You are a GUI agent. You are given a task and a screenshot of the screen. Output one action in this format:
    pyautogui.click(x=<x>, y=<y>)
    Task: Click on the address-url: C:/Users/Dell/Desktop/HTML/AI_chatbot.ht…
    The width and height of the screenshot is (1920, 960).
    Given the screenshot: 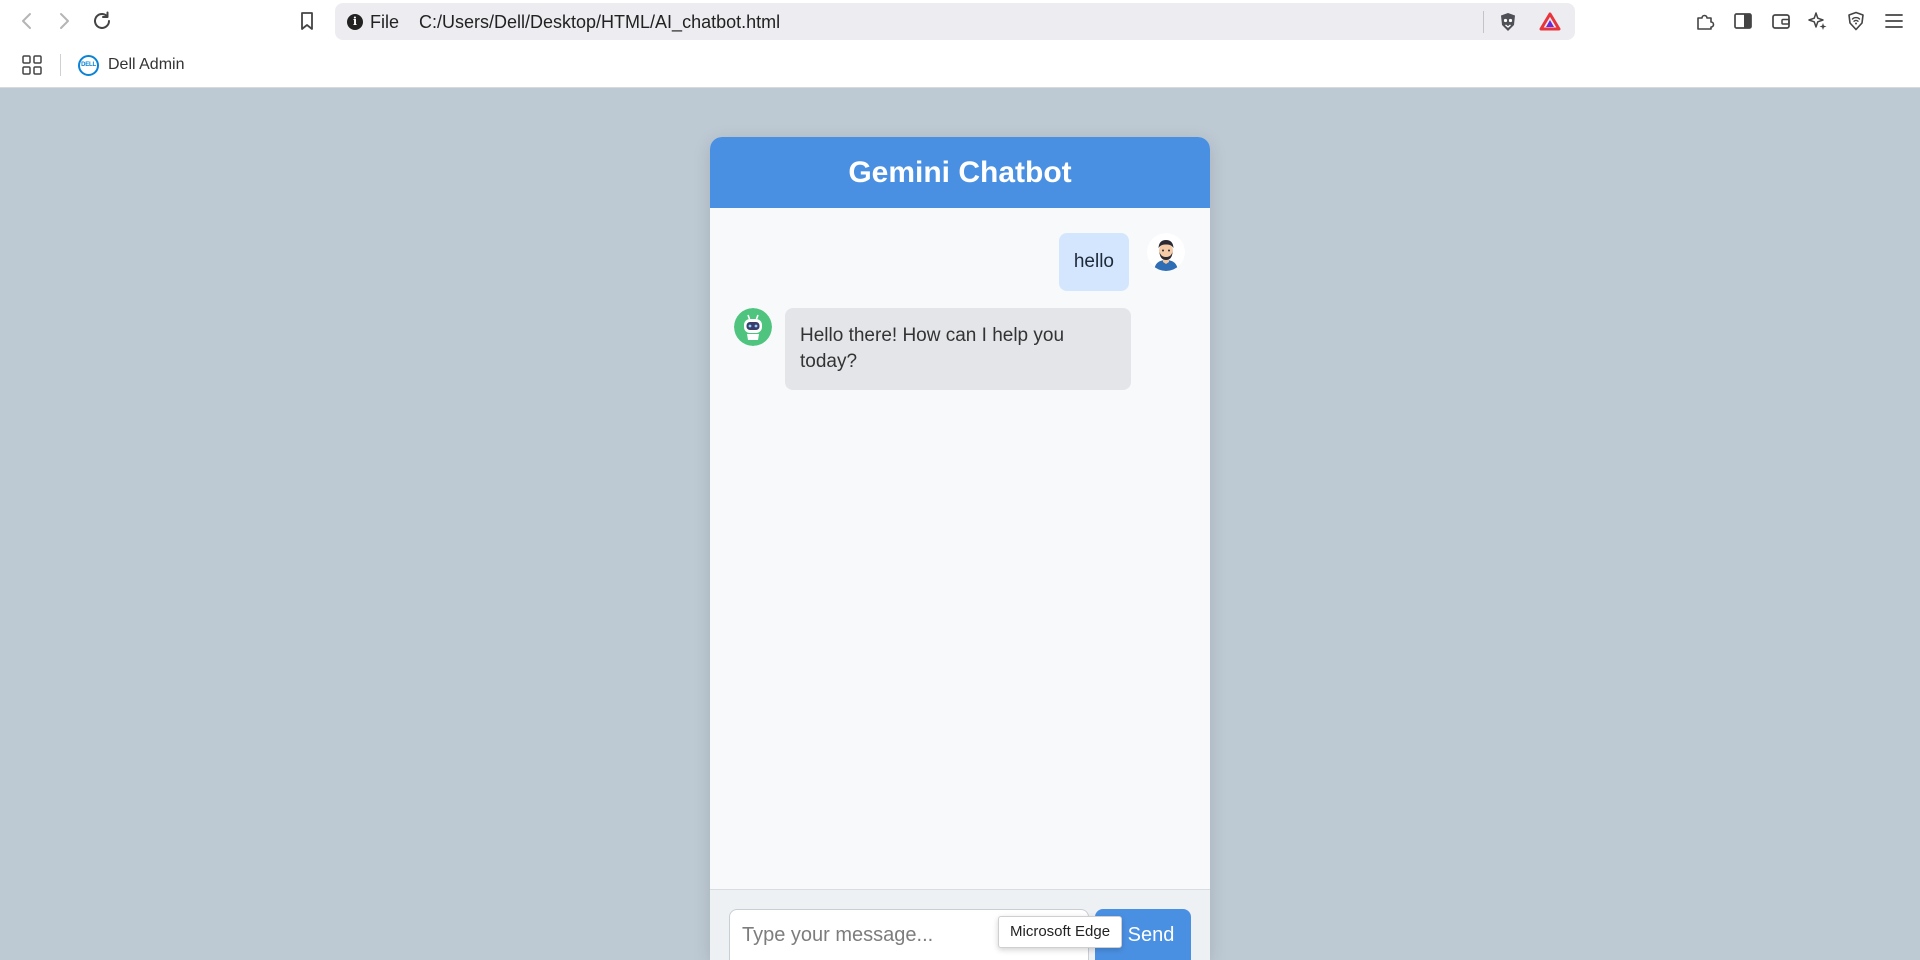 What is the action you would take?
    pyautogui.click(x=599, y=22)
    